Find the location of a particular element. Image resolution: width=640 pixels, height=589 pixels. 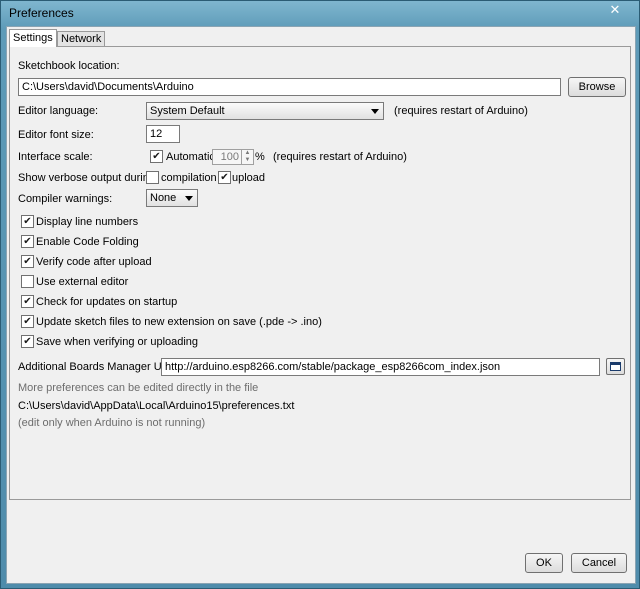

cancel-button: Cancel is located at coordinates (599, 563).